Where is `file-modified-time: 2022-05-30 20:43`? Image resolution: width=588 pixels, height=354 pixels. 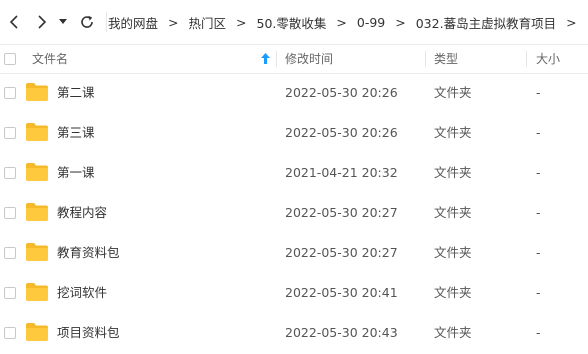
file-modified-time: 2022-05-30 20:43 is located at coordinates (341, 332).